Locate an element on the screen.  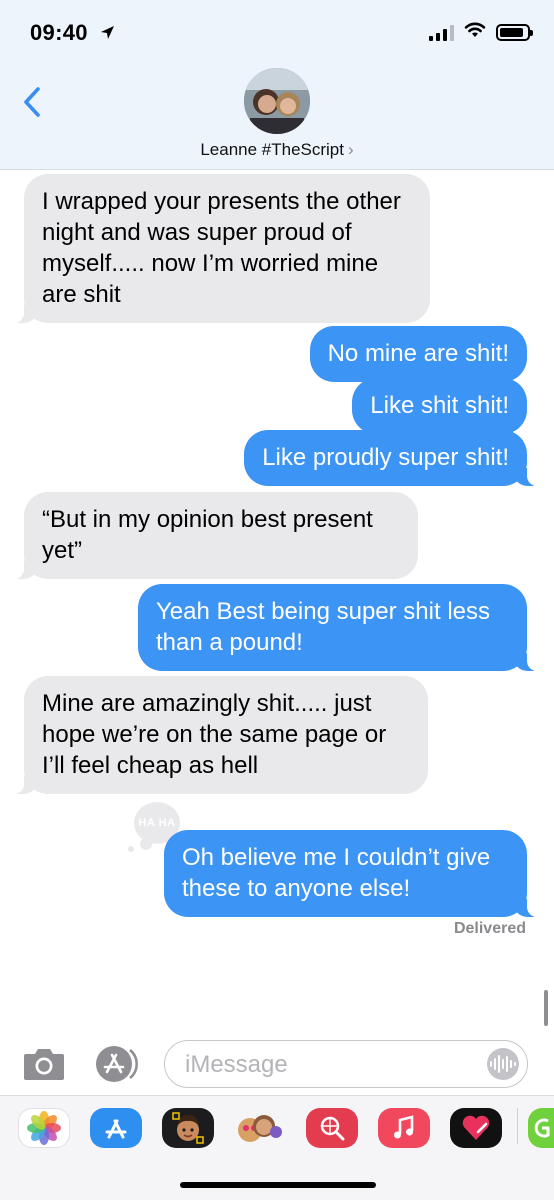
conversation-header: 09:40 Leanne #TheScript › is located at coordinates (277, 85).